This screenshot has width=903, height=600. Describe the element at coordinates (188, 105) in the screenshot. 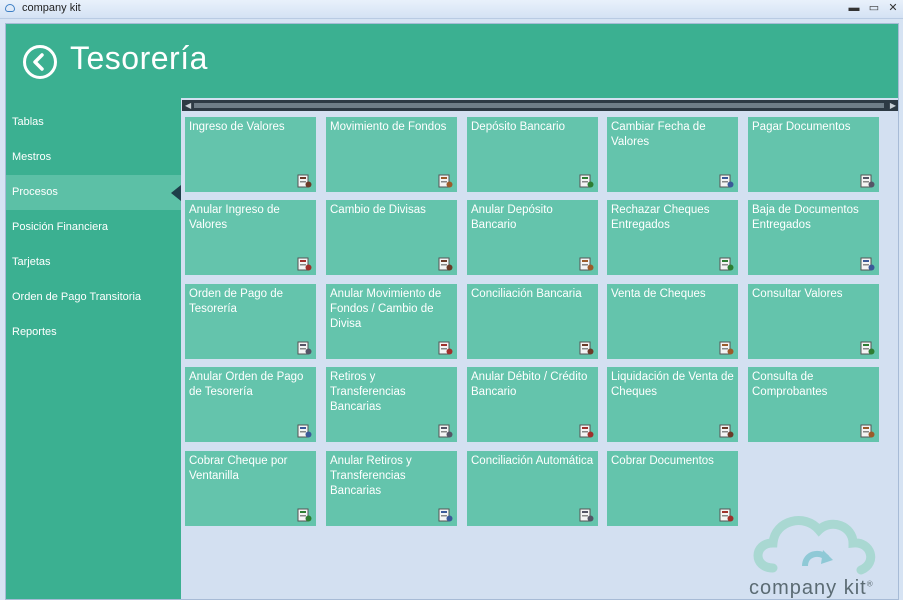

I see `scroll-left-arrow-icon: ◀` at that location.